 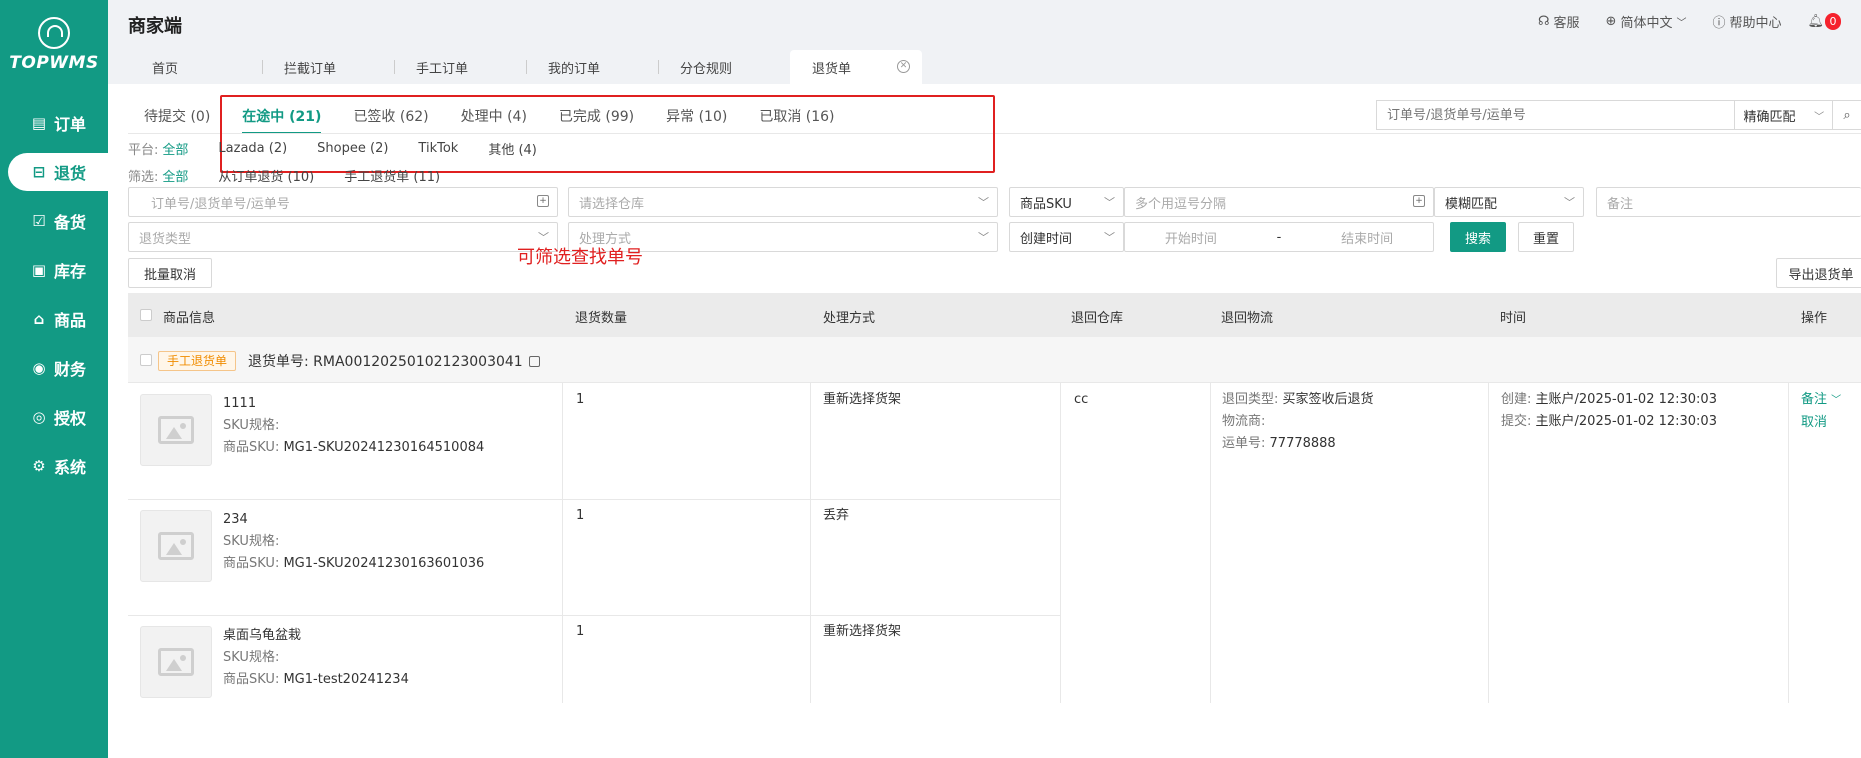 I want to click on auth-icon: ◎, so click(x=39, y=417).